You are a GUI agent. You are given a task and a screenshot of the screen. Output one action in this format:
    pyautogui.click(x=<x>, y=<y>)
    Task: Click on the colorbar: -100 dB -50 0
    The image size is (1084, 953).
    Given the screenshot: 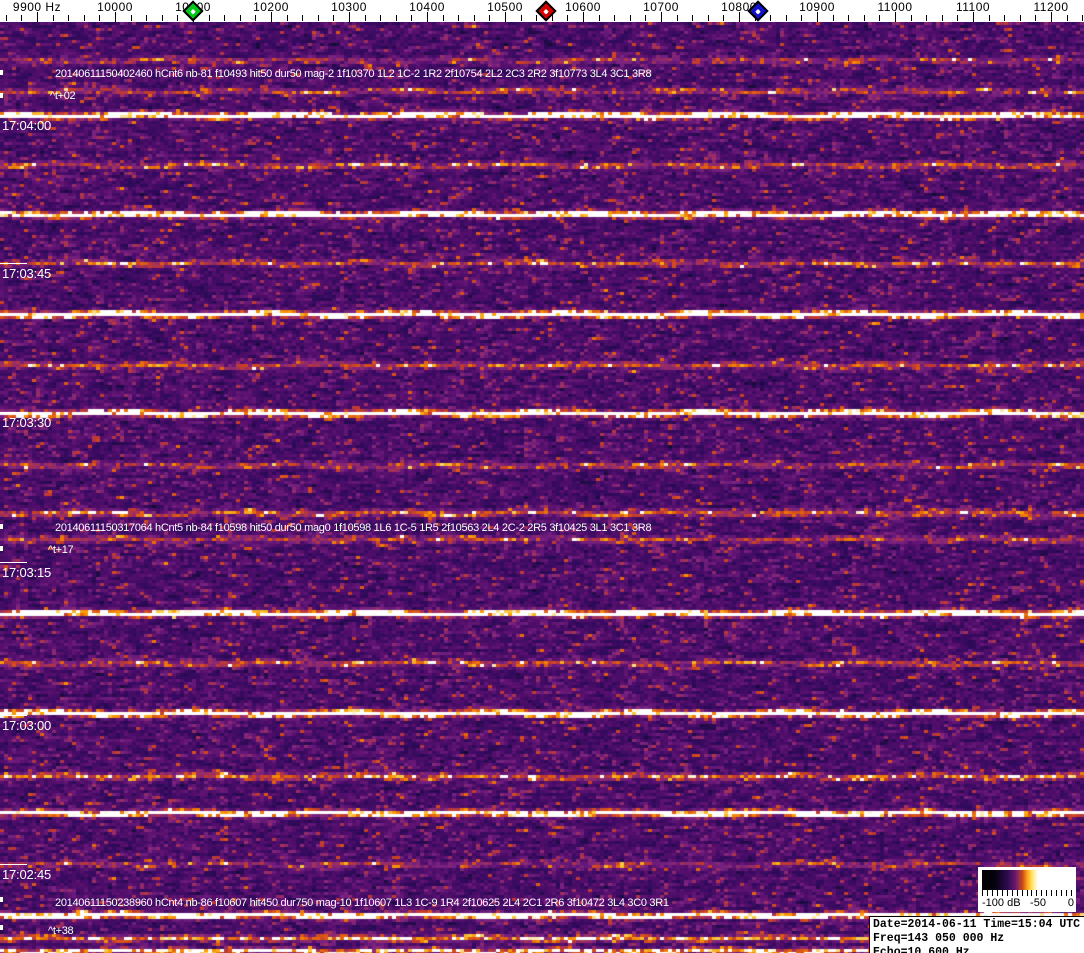 What is the action you would take?
    pyautogui.click(x=1027, y=889)
    